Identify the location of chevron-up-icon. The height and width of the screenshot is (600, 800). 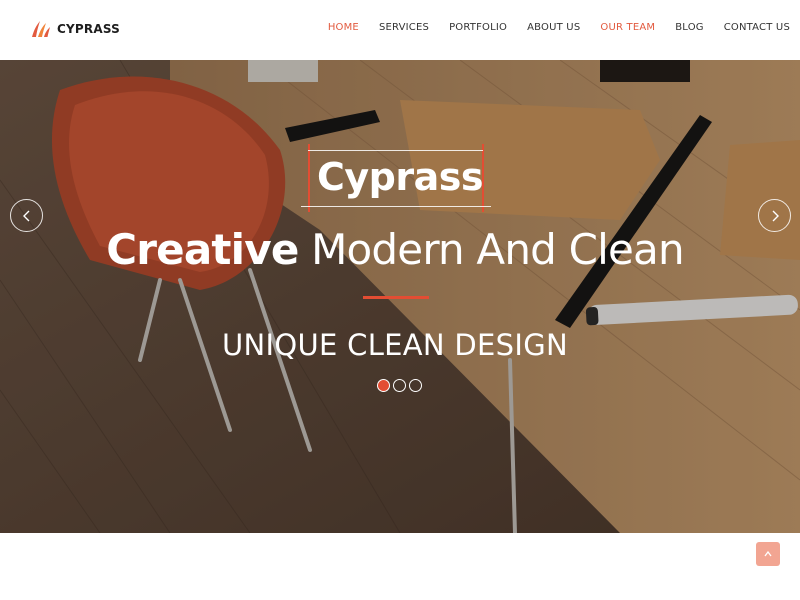
(768, 553).